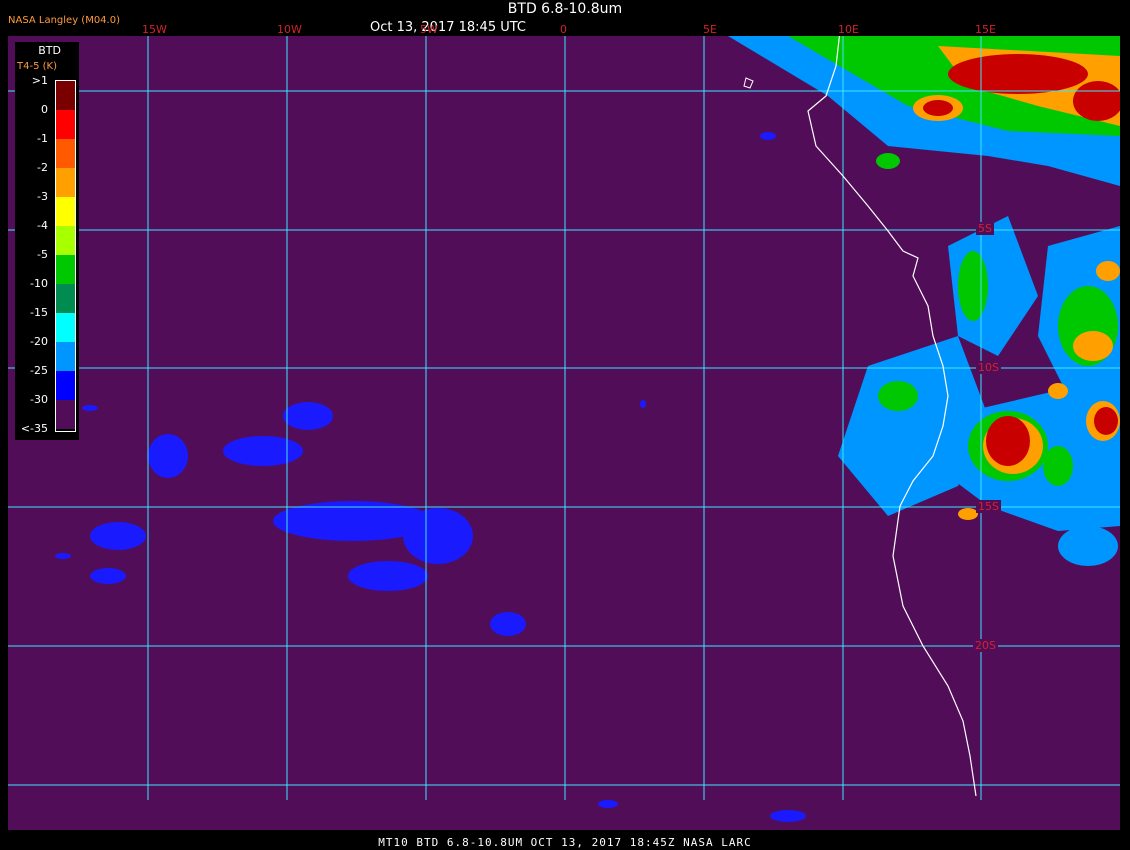 This screenshot has width=1130, height=850. I want to click on island-outline, so click(748, 83).